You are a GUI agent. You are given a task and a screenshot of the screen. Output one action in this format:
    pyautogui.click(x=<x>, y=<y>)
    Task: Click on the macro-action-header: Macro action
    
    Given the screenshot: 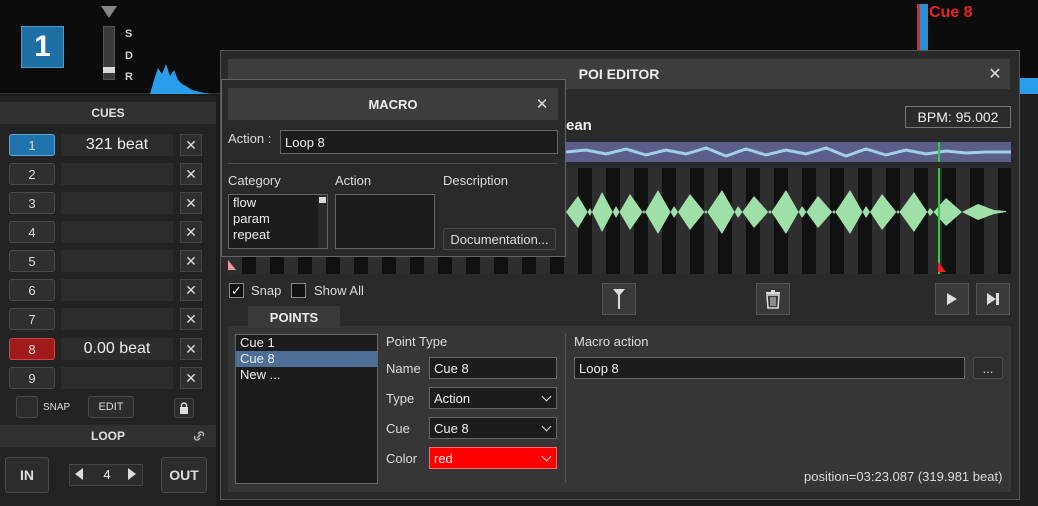 What is the action you would take?
    pyautogui.click(x=611, y=341)
    